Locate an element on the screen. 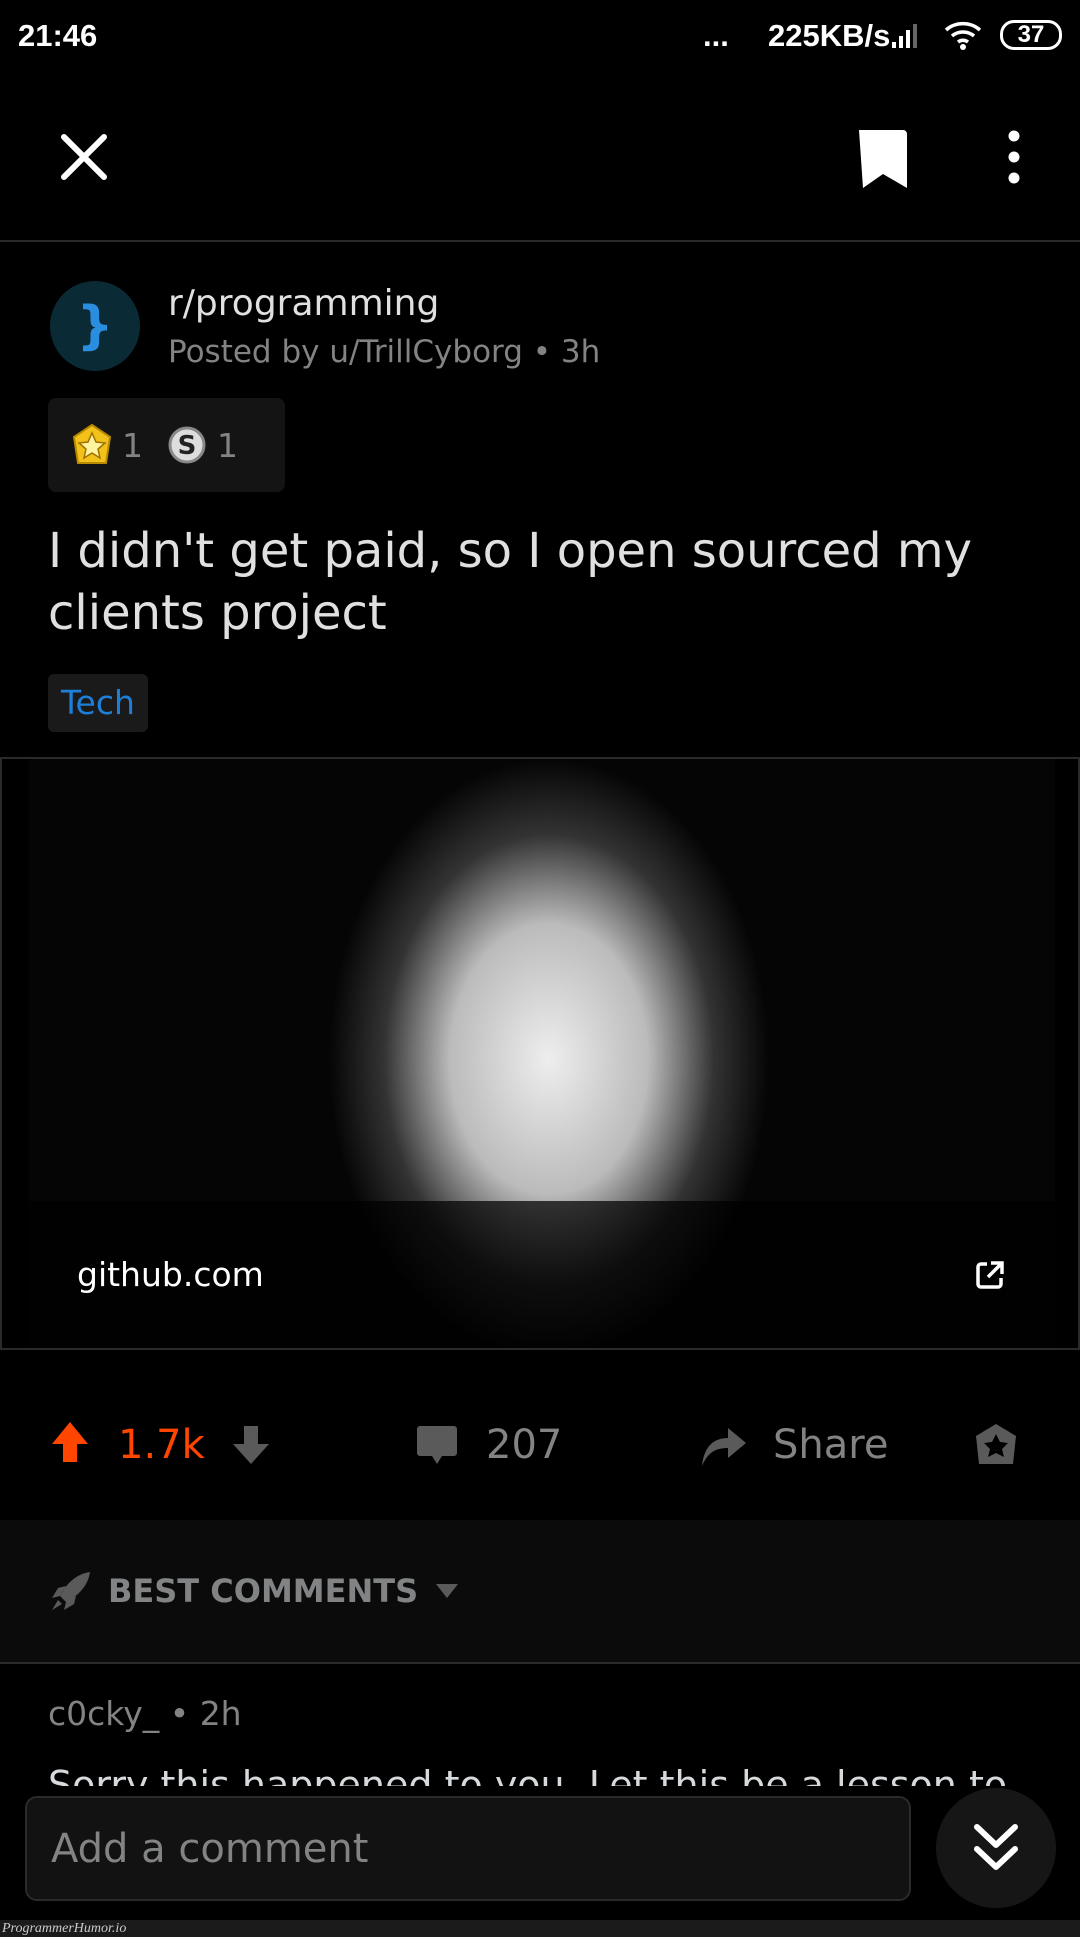 The height and width of the screenshot is (1937, 1080). close-icon is located at coordinates (84, 157).